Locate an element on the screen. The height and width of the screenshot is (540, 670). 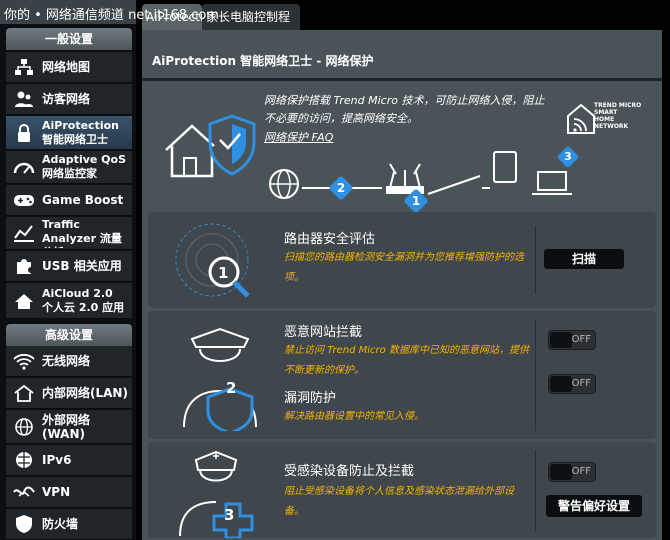
security-guard-icon is located at coordinates (220, 379).